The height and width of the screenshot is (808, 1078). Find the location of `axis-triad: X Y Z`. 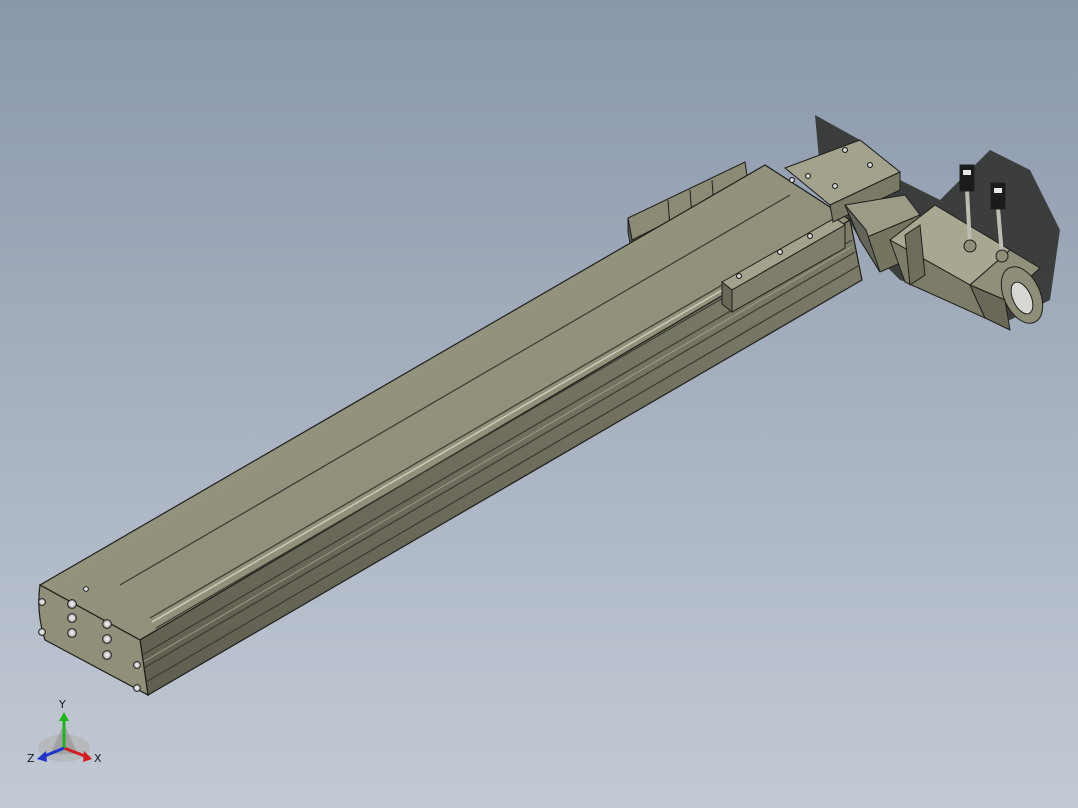

axis-triad: X Y Z is located at coordinates (64, 731).